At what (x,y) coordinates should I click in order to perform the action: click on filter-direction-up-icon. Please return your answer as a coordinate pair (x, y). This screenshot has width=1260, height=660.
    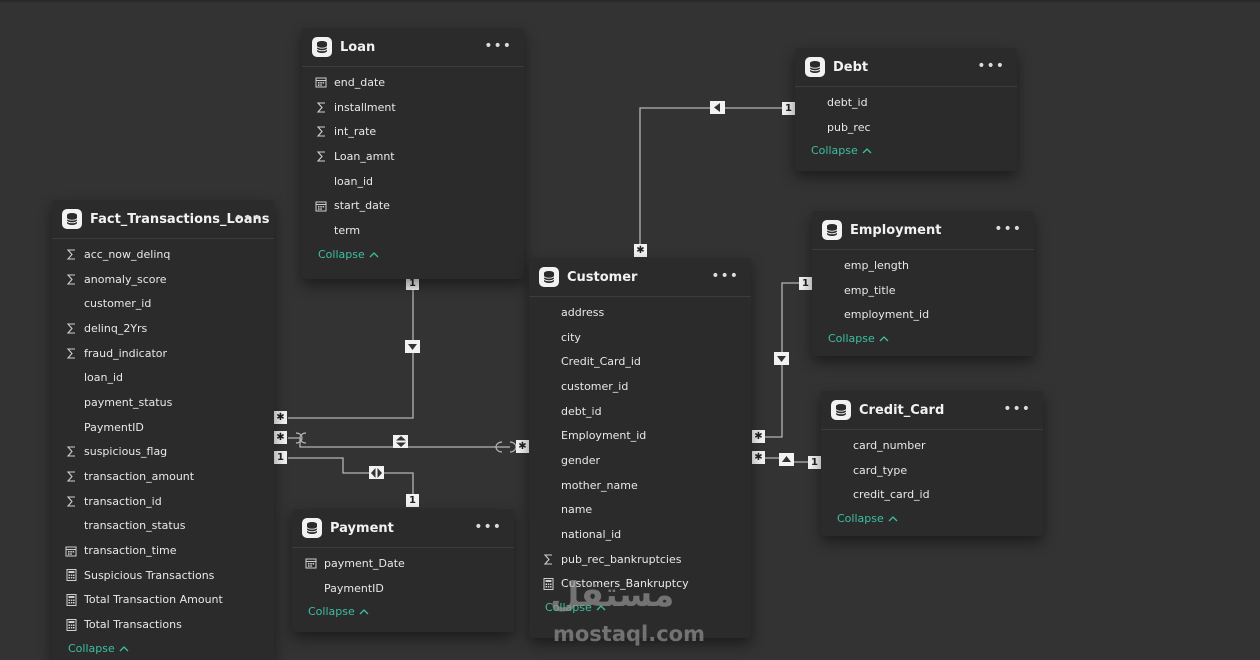
    Looking at the image, I should click on (786, 459).